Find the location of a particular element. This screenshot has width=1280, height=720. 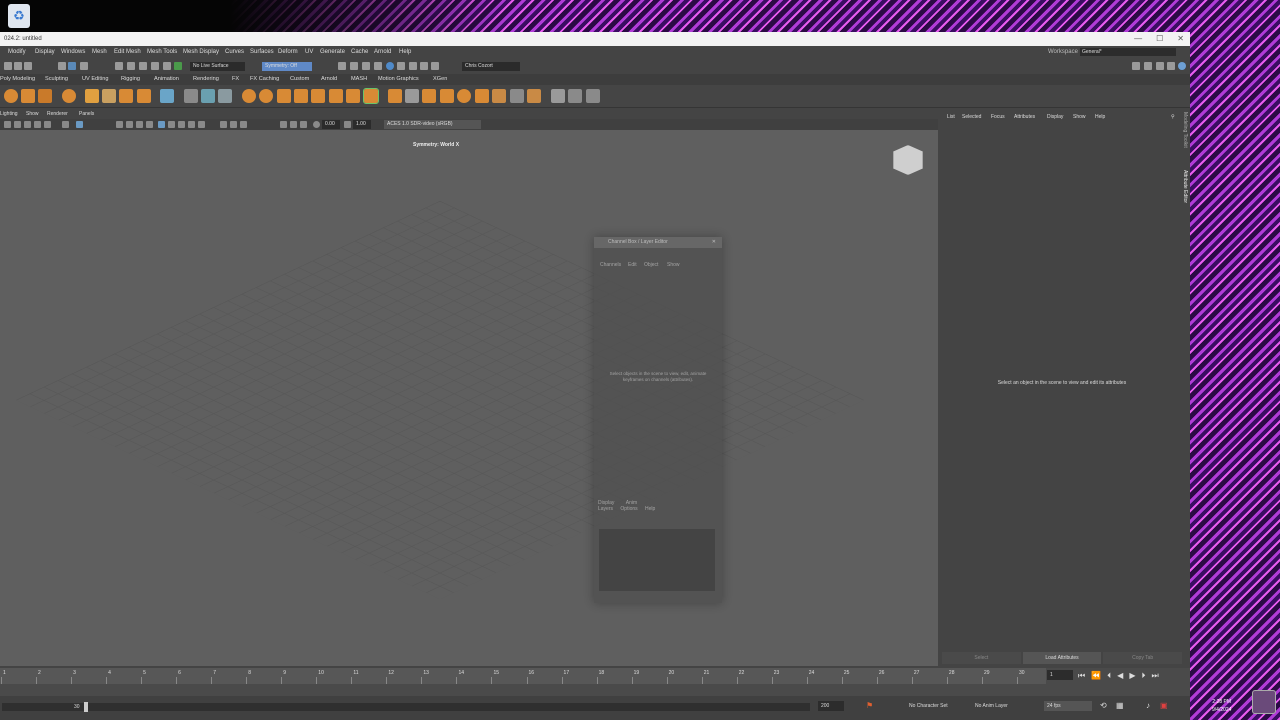

menu-generate: Generate is located at coordinates (332, 52).